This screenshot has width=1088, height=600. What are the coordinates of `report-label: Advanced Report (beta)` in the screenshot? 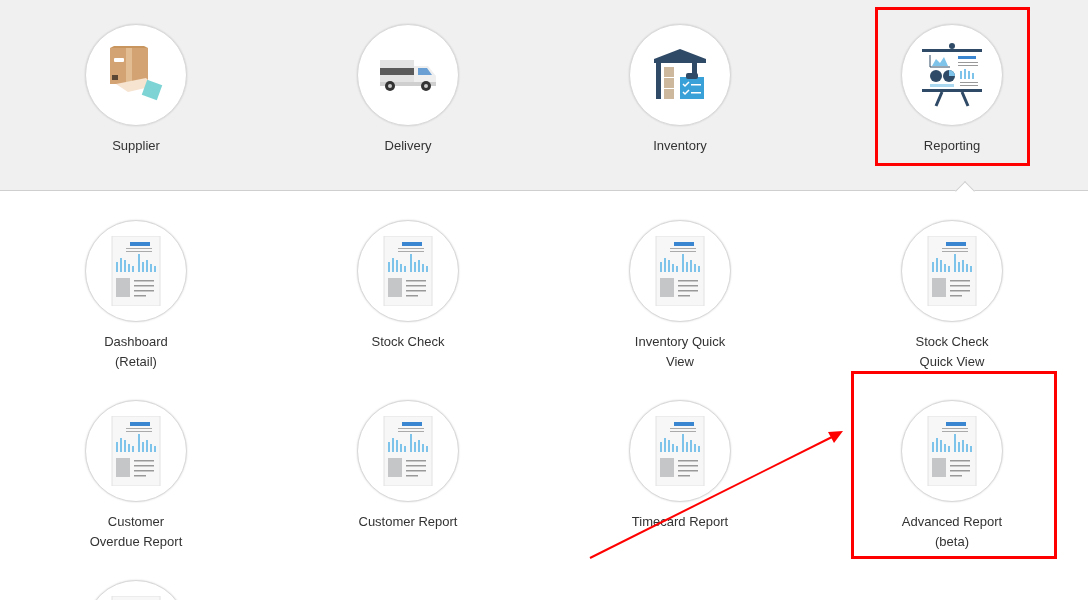 It's located at (952, 532).